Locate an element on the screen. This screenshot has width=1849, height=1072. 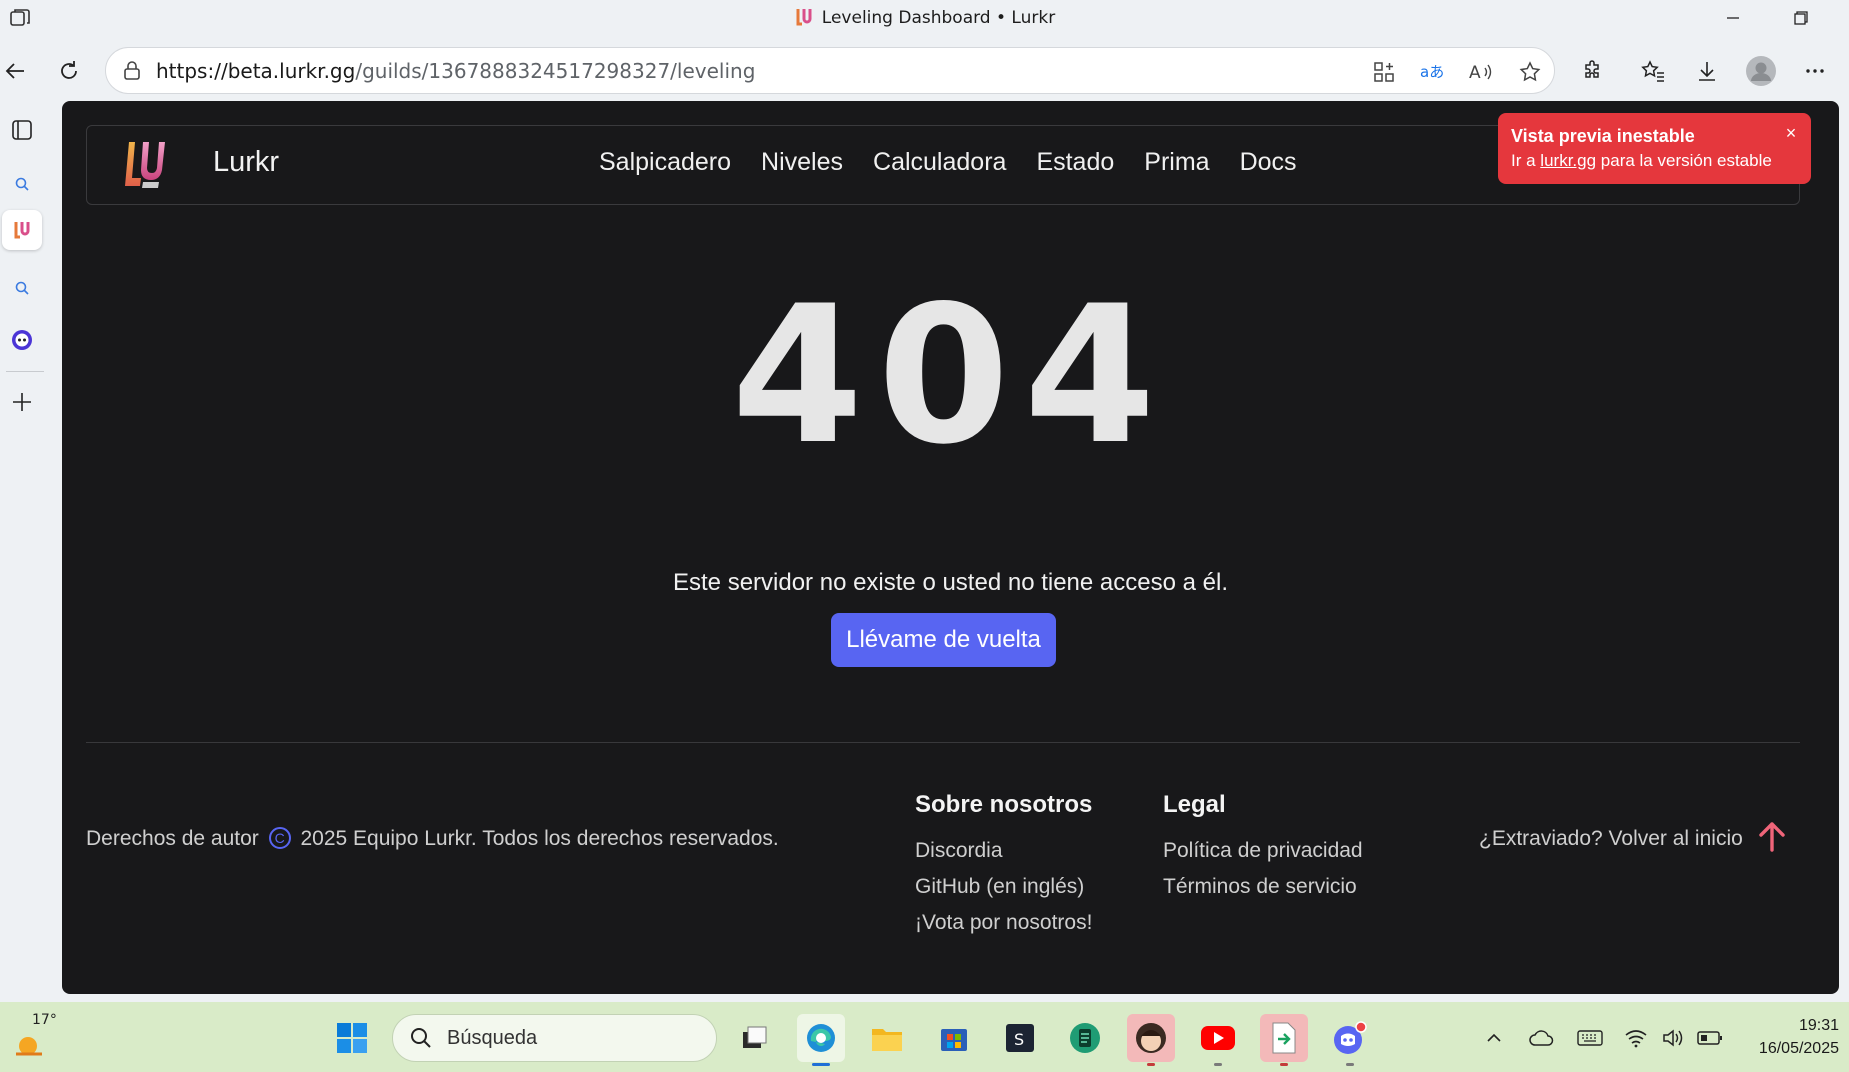
back-to-top-link: ¿Extraviado? Volver al inicio is located at coordinates (1634, 839).